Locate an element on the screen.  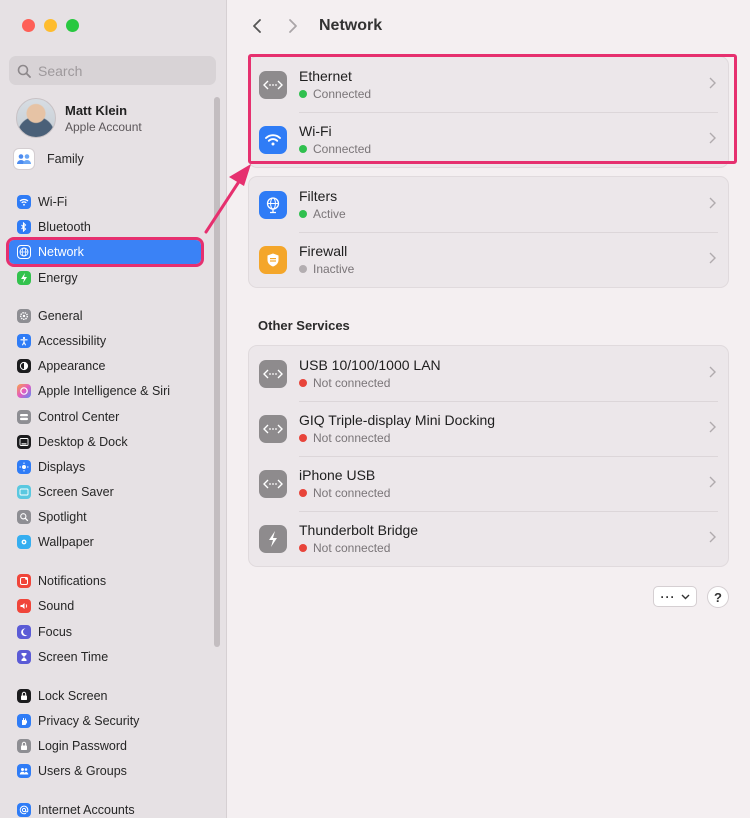
thunderbolt-icon is located at coordinates (273, 538).